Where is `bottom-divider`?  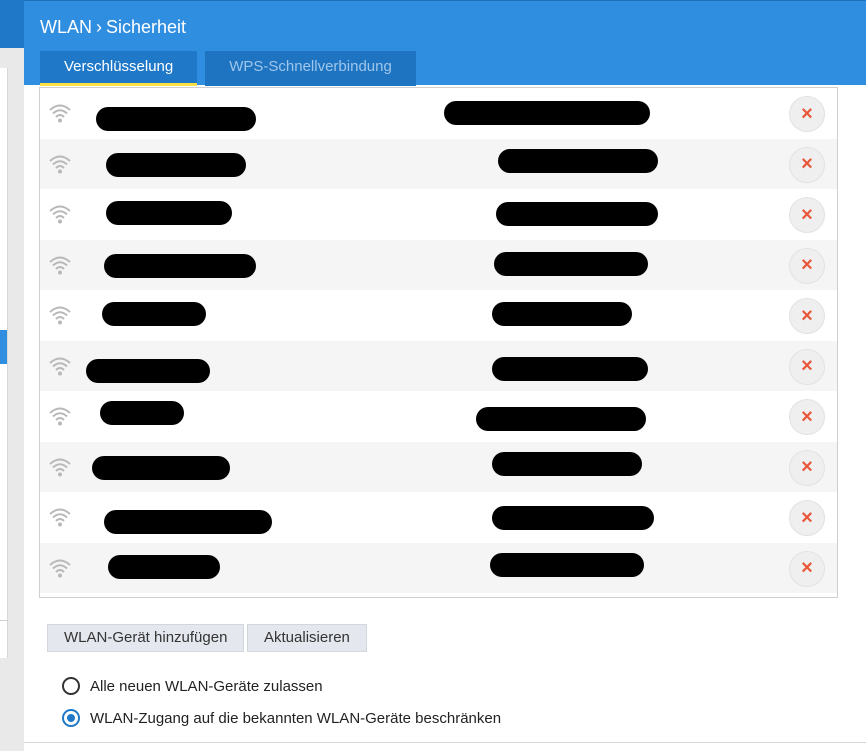
bottom-divider is located at coordinates (445, 742).